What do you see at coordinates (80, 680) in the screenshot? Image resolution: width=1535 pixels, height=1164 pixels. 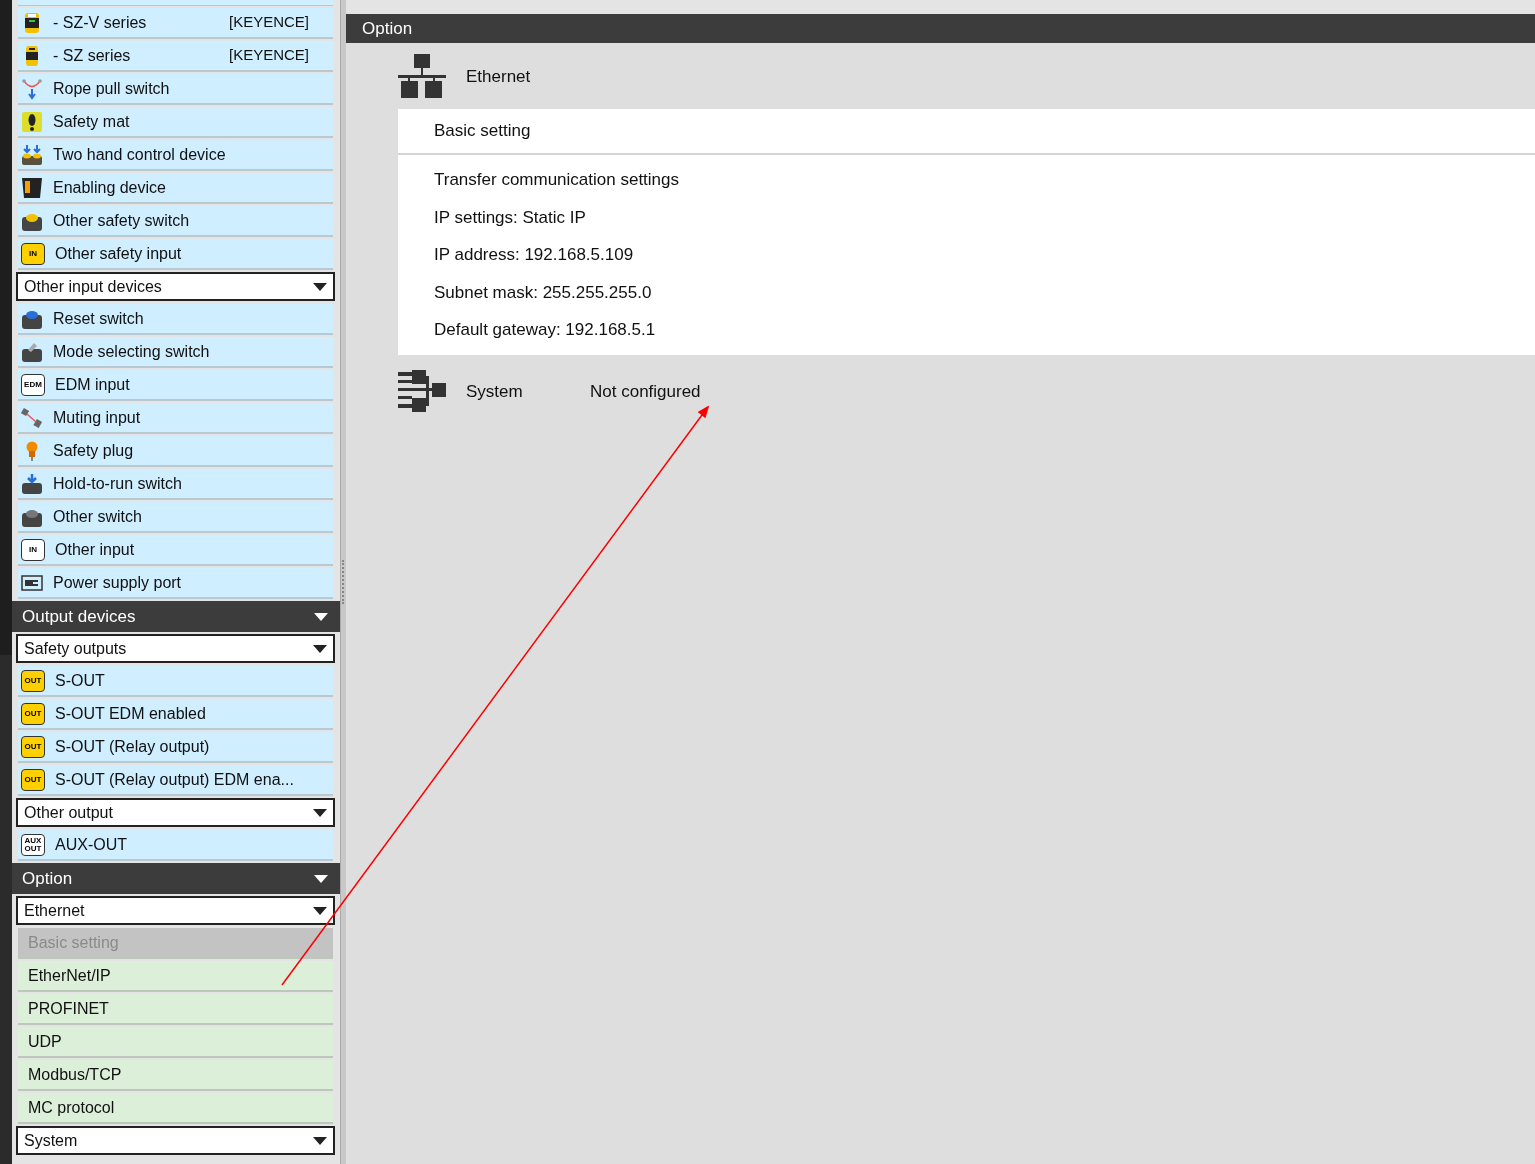 I see `item-label: S-OUT` at bounding box center [80, 680].